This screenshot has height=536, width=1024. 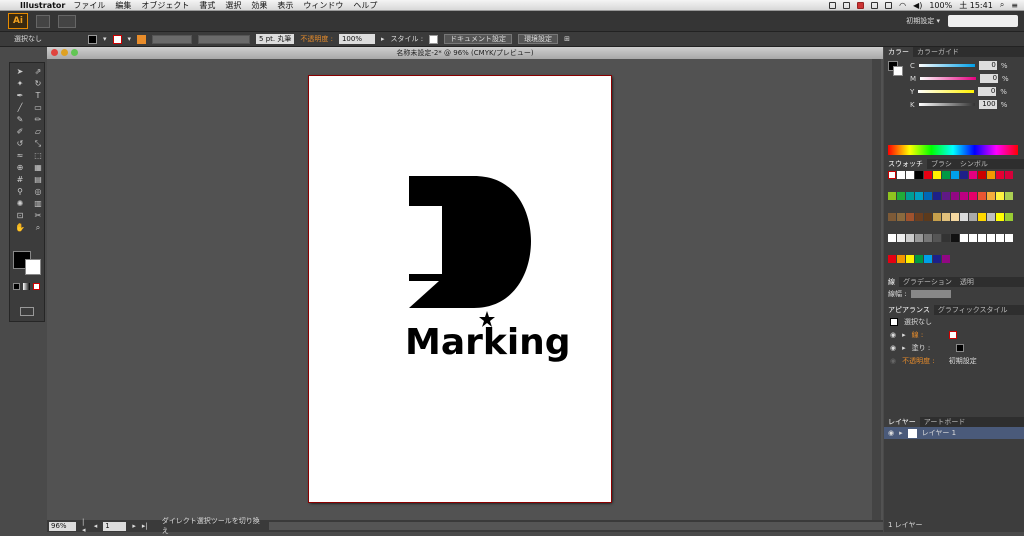 I want to click on bridge-button, so click(x=43, y=21).